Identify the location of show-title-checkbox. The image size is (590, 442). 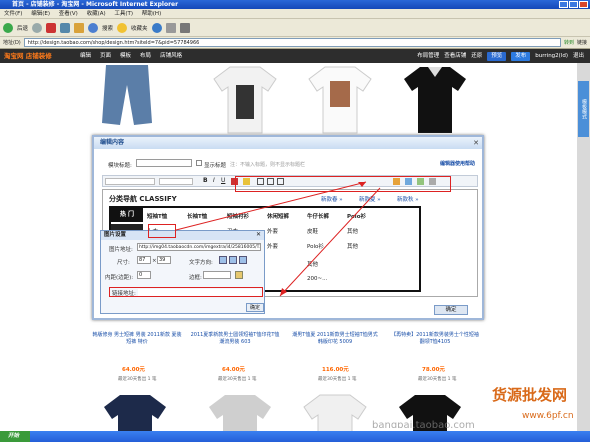
(199, 163).